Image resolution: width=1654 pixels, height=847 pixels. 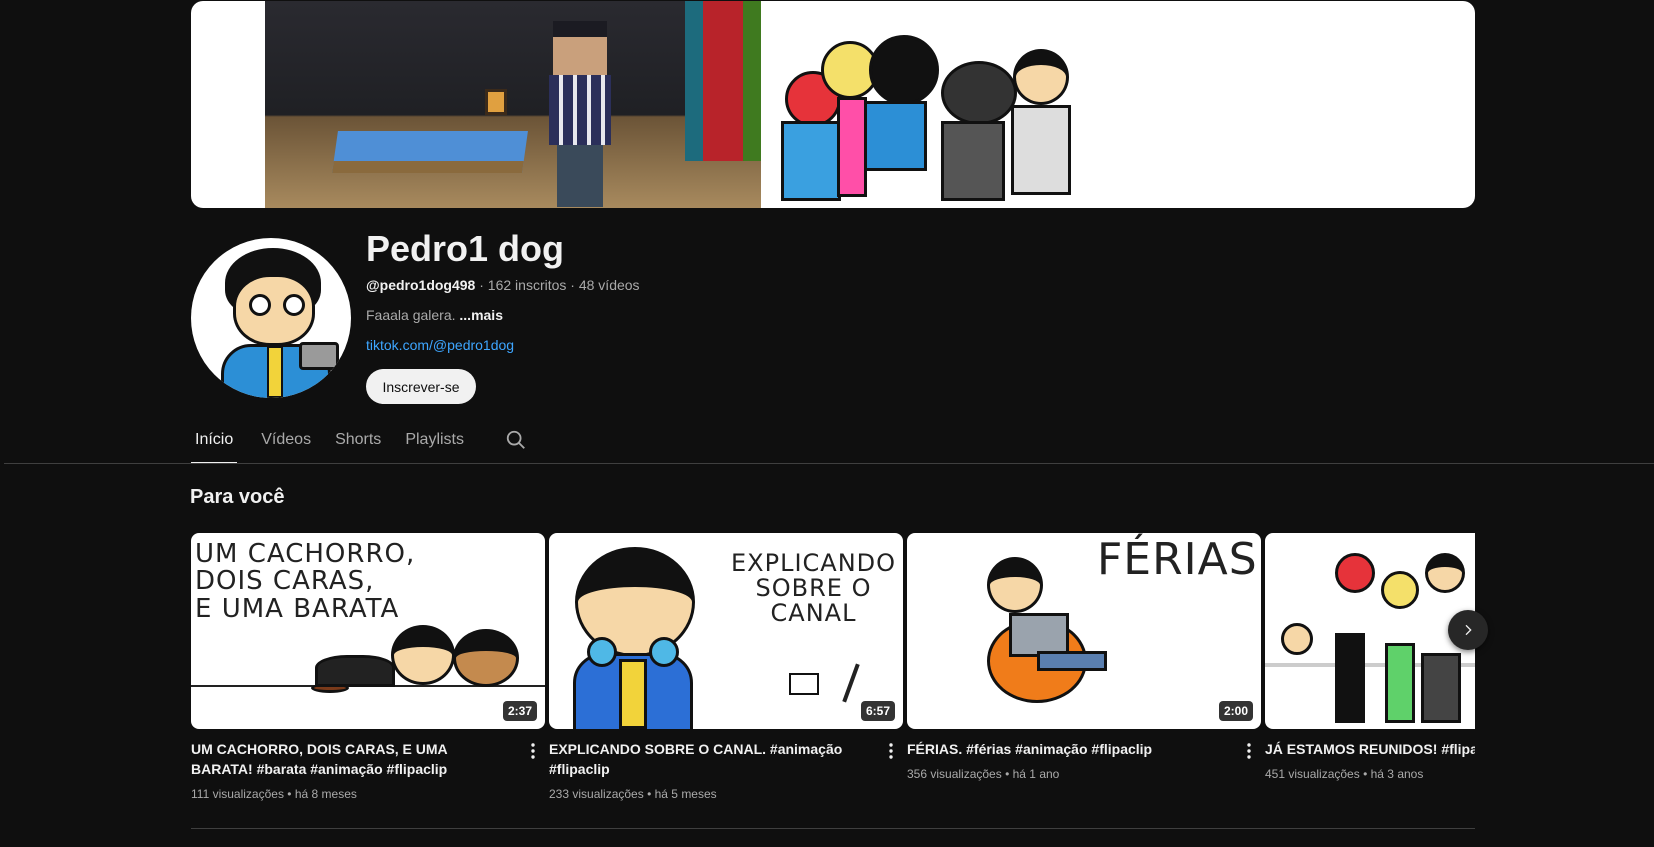 What do you see at coordinates (527, 285) in the screenshot?
I see `subscriber-count: 162 inscritos` at bounding box center [527, 285].